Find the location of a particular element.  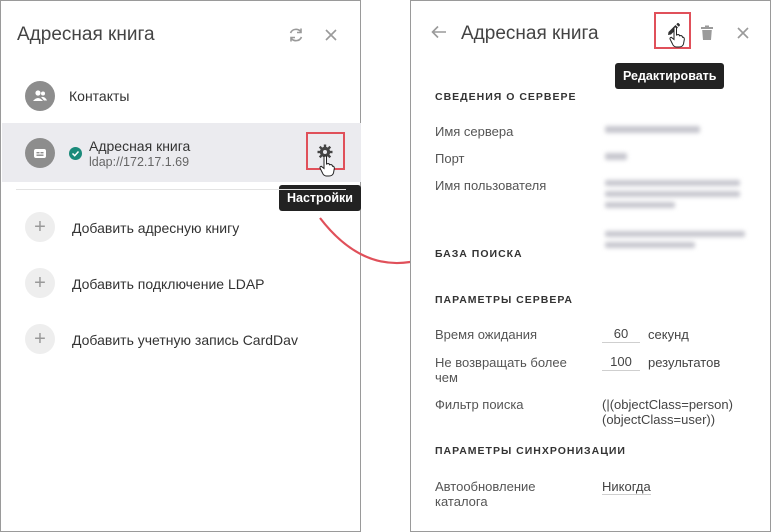

max-results-input: 100 is located at coordinates (621, 362).